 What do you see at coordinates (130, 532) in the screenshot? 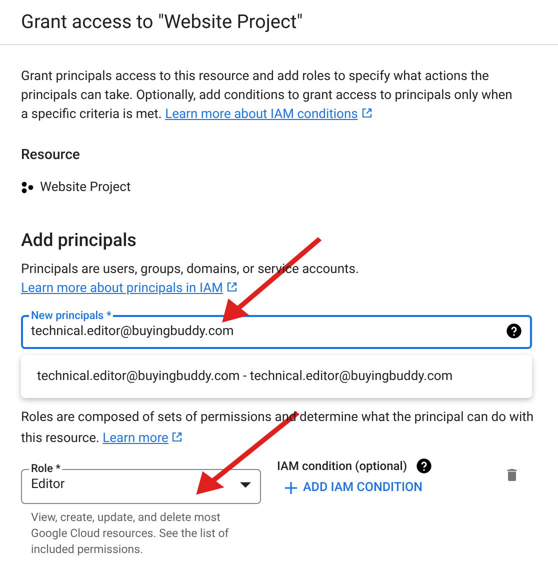
I see `role-helper-text: View, create, update, and delete most Google Cloud resources. See the list of included permissions.` at bounding box center [130, 532].